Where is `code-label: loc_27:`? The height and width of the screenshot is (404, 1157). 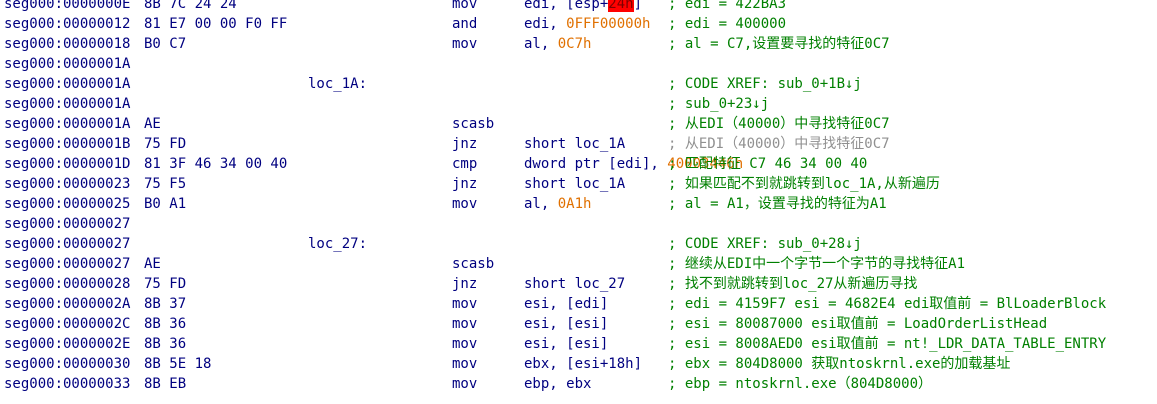
code-label: loc_27: is located at coordinates (337, 244).